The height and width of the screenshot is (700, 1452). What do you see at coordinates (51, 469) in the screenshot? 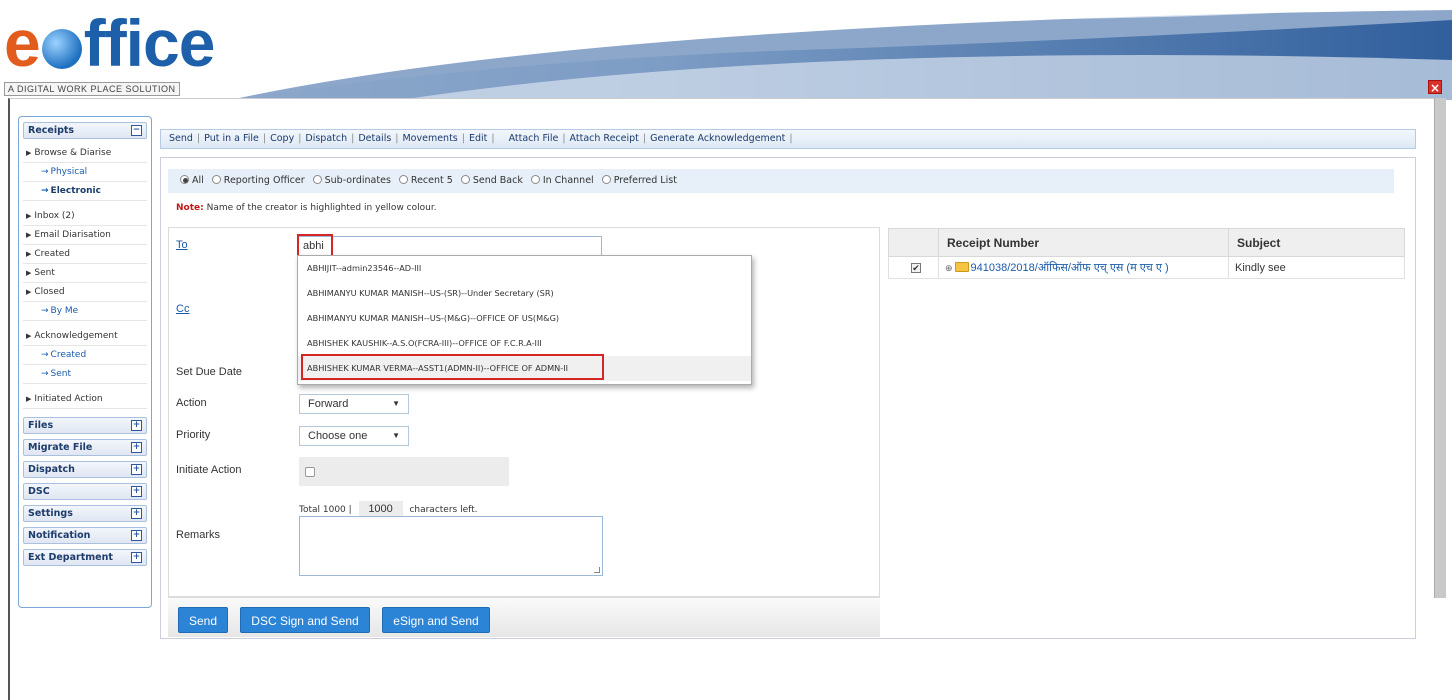
I see `section-title: Dispatch` at bounding box center [51, 469].